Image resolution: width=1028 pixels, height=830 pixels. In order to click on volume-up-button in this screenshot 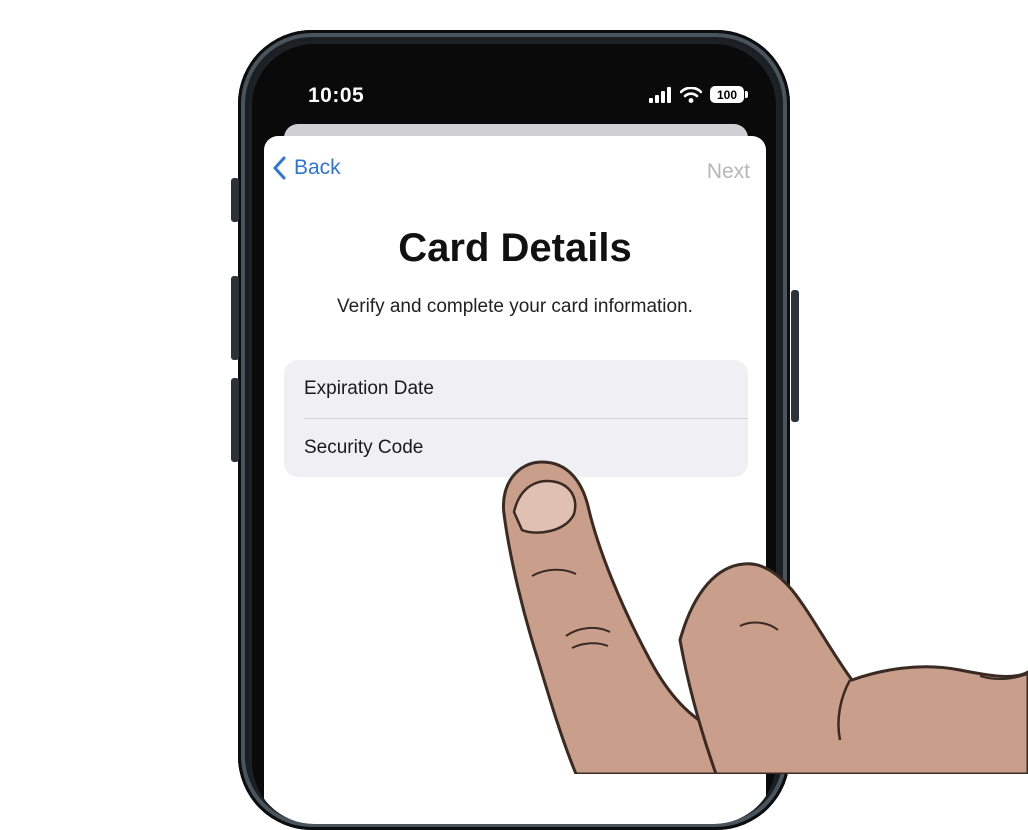, I will do `click(235, 318)`.